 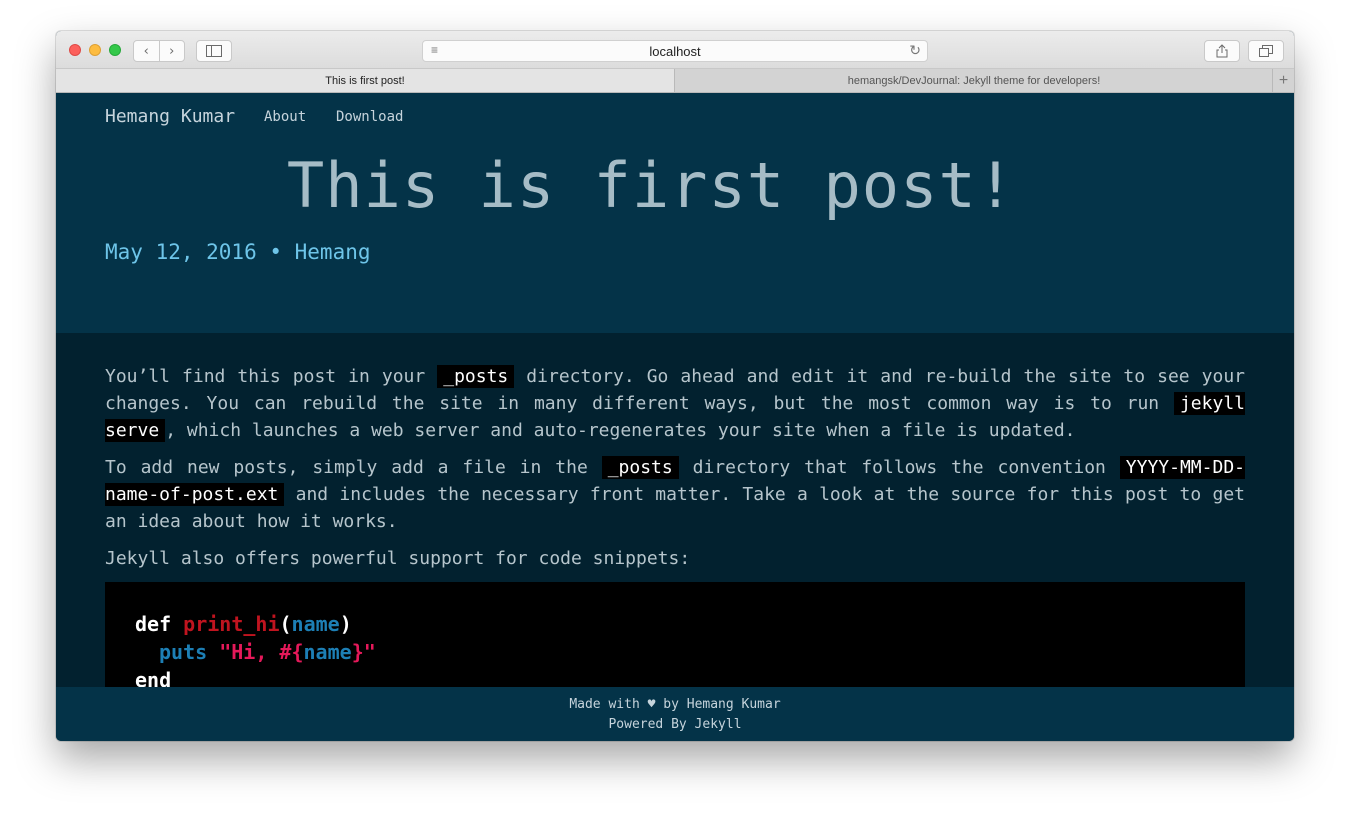 I want to click on new-tab-icon: +, so click(x=1283, y=80).